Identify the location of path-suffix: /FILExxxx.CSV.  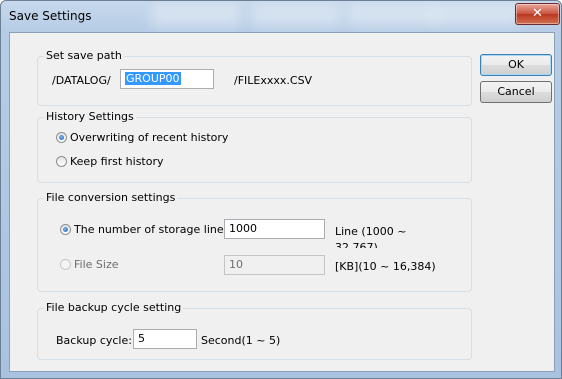
(273, 80).